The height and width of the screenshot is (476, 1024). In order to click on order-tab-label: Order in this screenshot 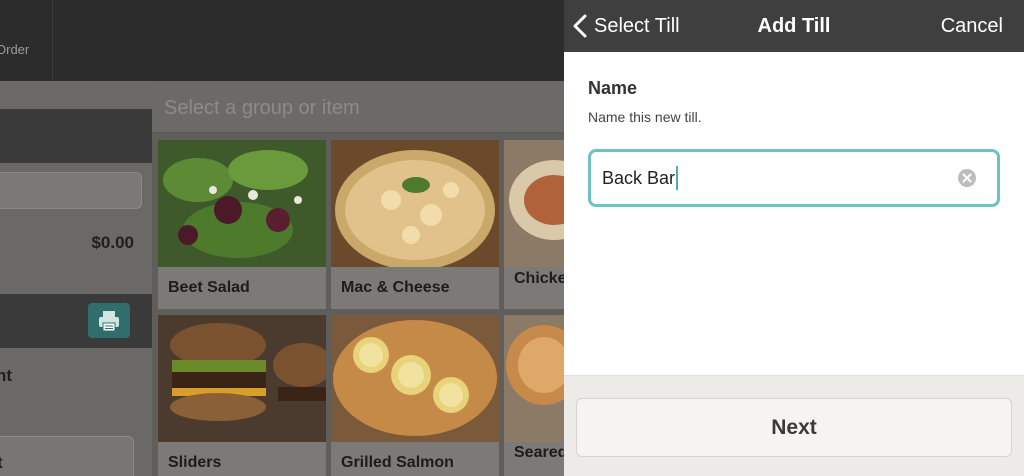, I will do `click(15, 49)`.